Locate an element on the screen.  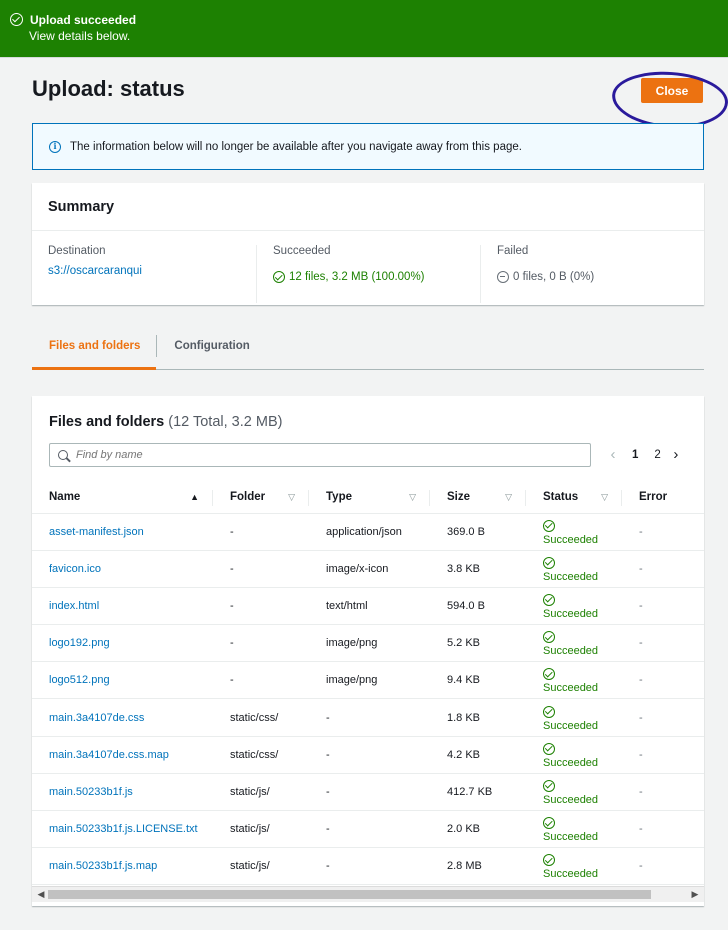
success-flash-banner: Upload succeeded View details below. is located at coordinates (364, 29).